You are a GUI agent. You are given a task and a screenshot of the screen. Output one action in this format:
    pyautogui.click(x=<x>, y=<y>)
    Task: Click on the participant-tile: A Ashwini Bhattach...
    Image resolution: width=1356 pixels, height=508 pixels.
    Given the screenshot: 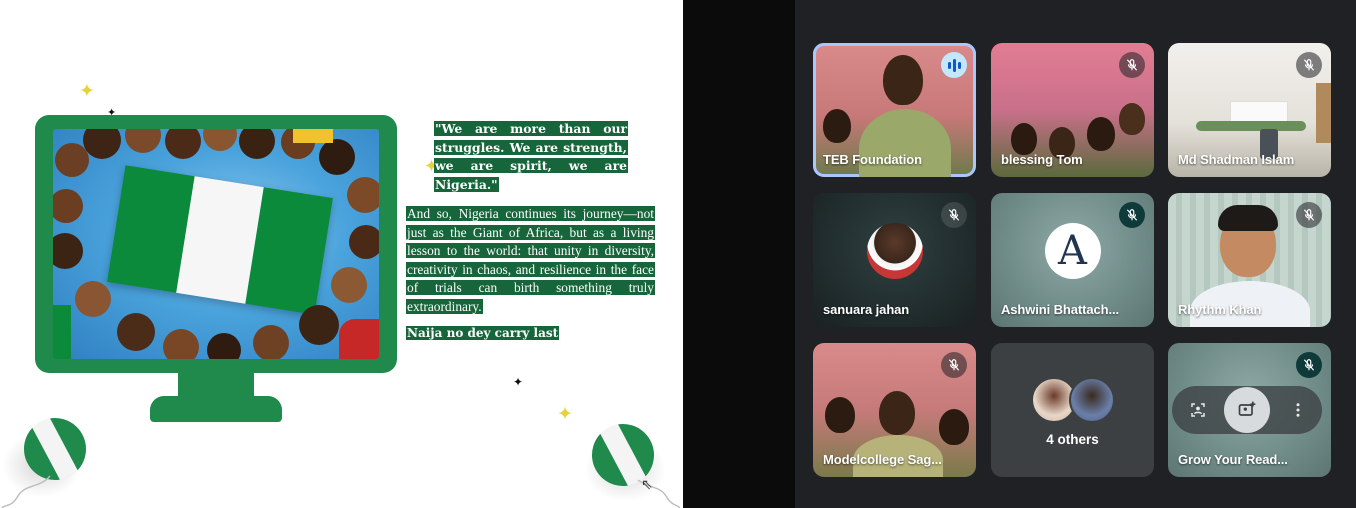 What is the action you would take?
    pyautogui.click(x=1072, y=260)
    